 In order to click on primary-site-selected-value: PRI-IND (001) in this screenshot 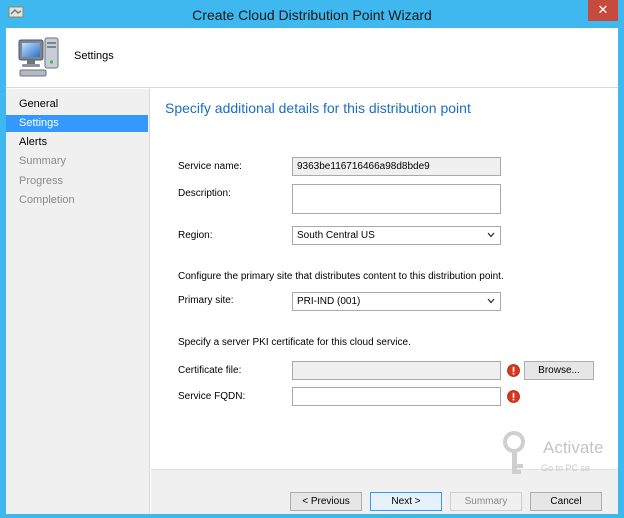, I will do `click(329, 301)`.